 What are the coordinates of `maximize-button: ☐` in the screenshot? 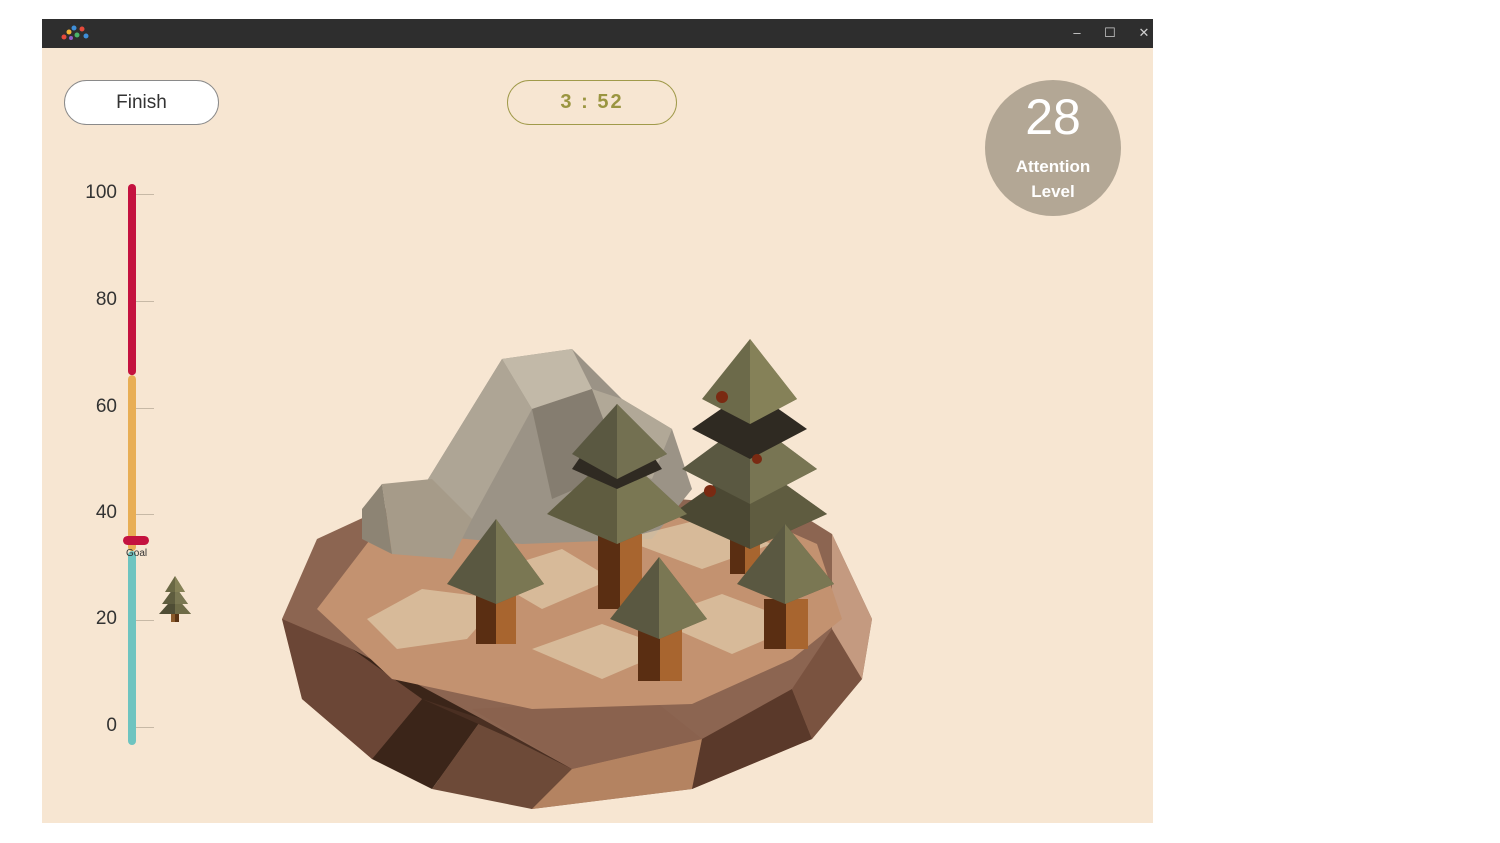 It's located at (1110, 33).